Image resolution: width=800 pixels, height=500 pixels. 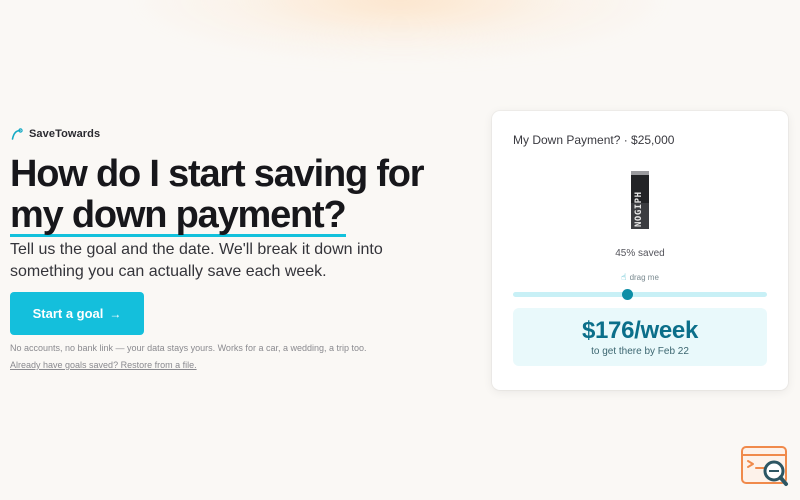 I want to click on saved-percentage: 45% saved, so click(x=640, y=253).